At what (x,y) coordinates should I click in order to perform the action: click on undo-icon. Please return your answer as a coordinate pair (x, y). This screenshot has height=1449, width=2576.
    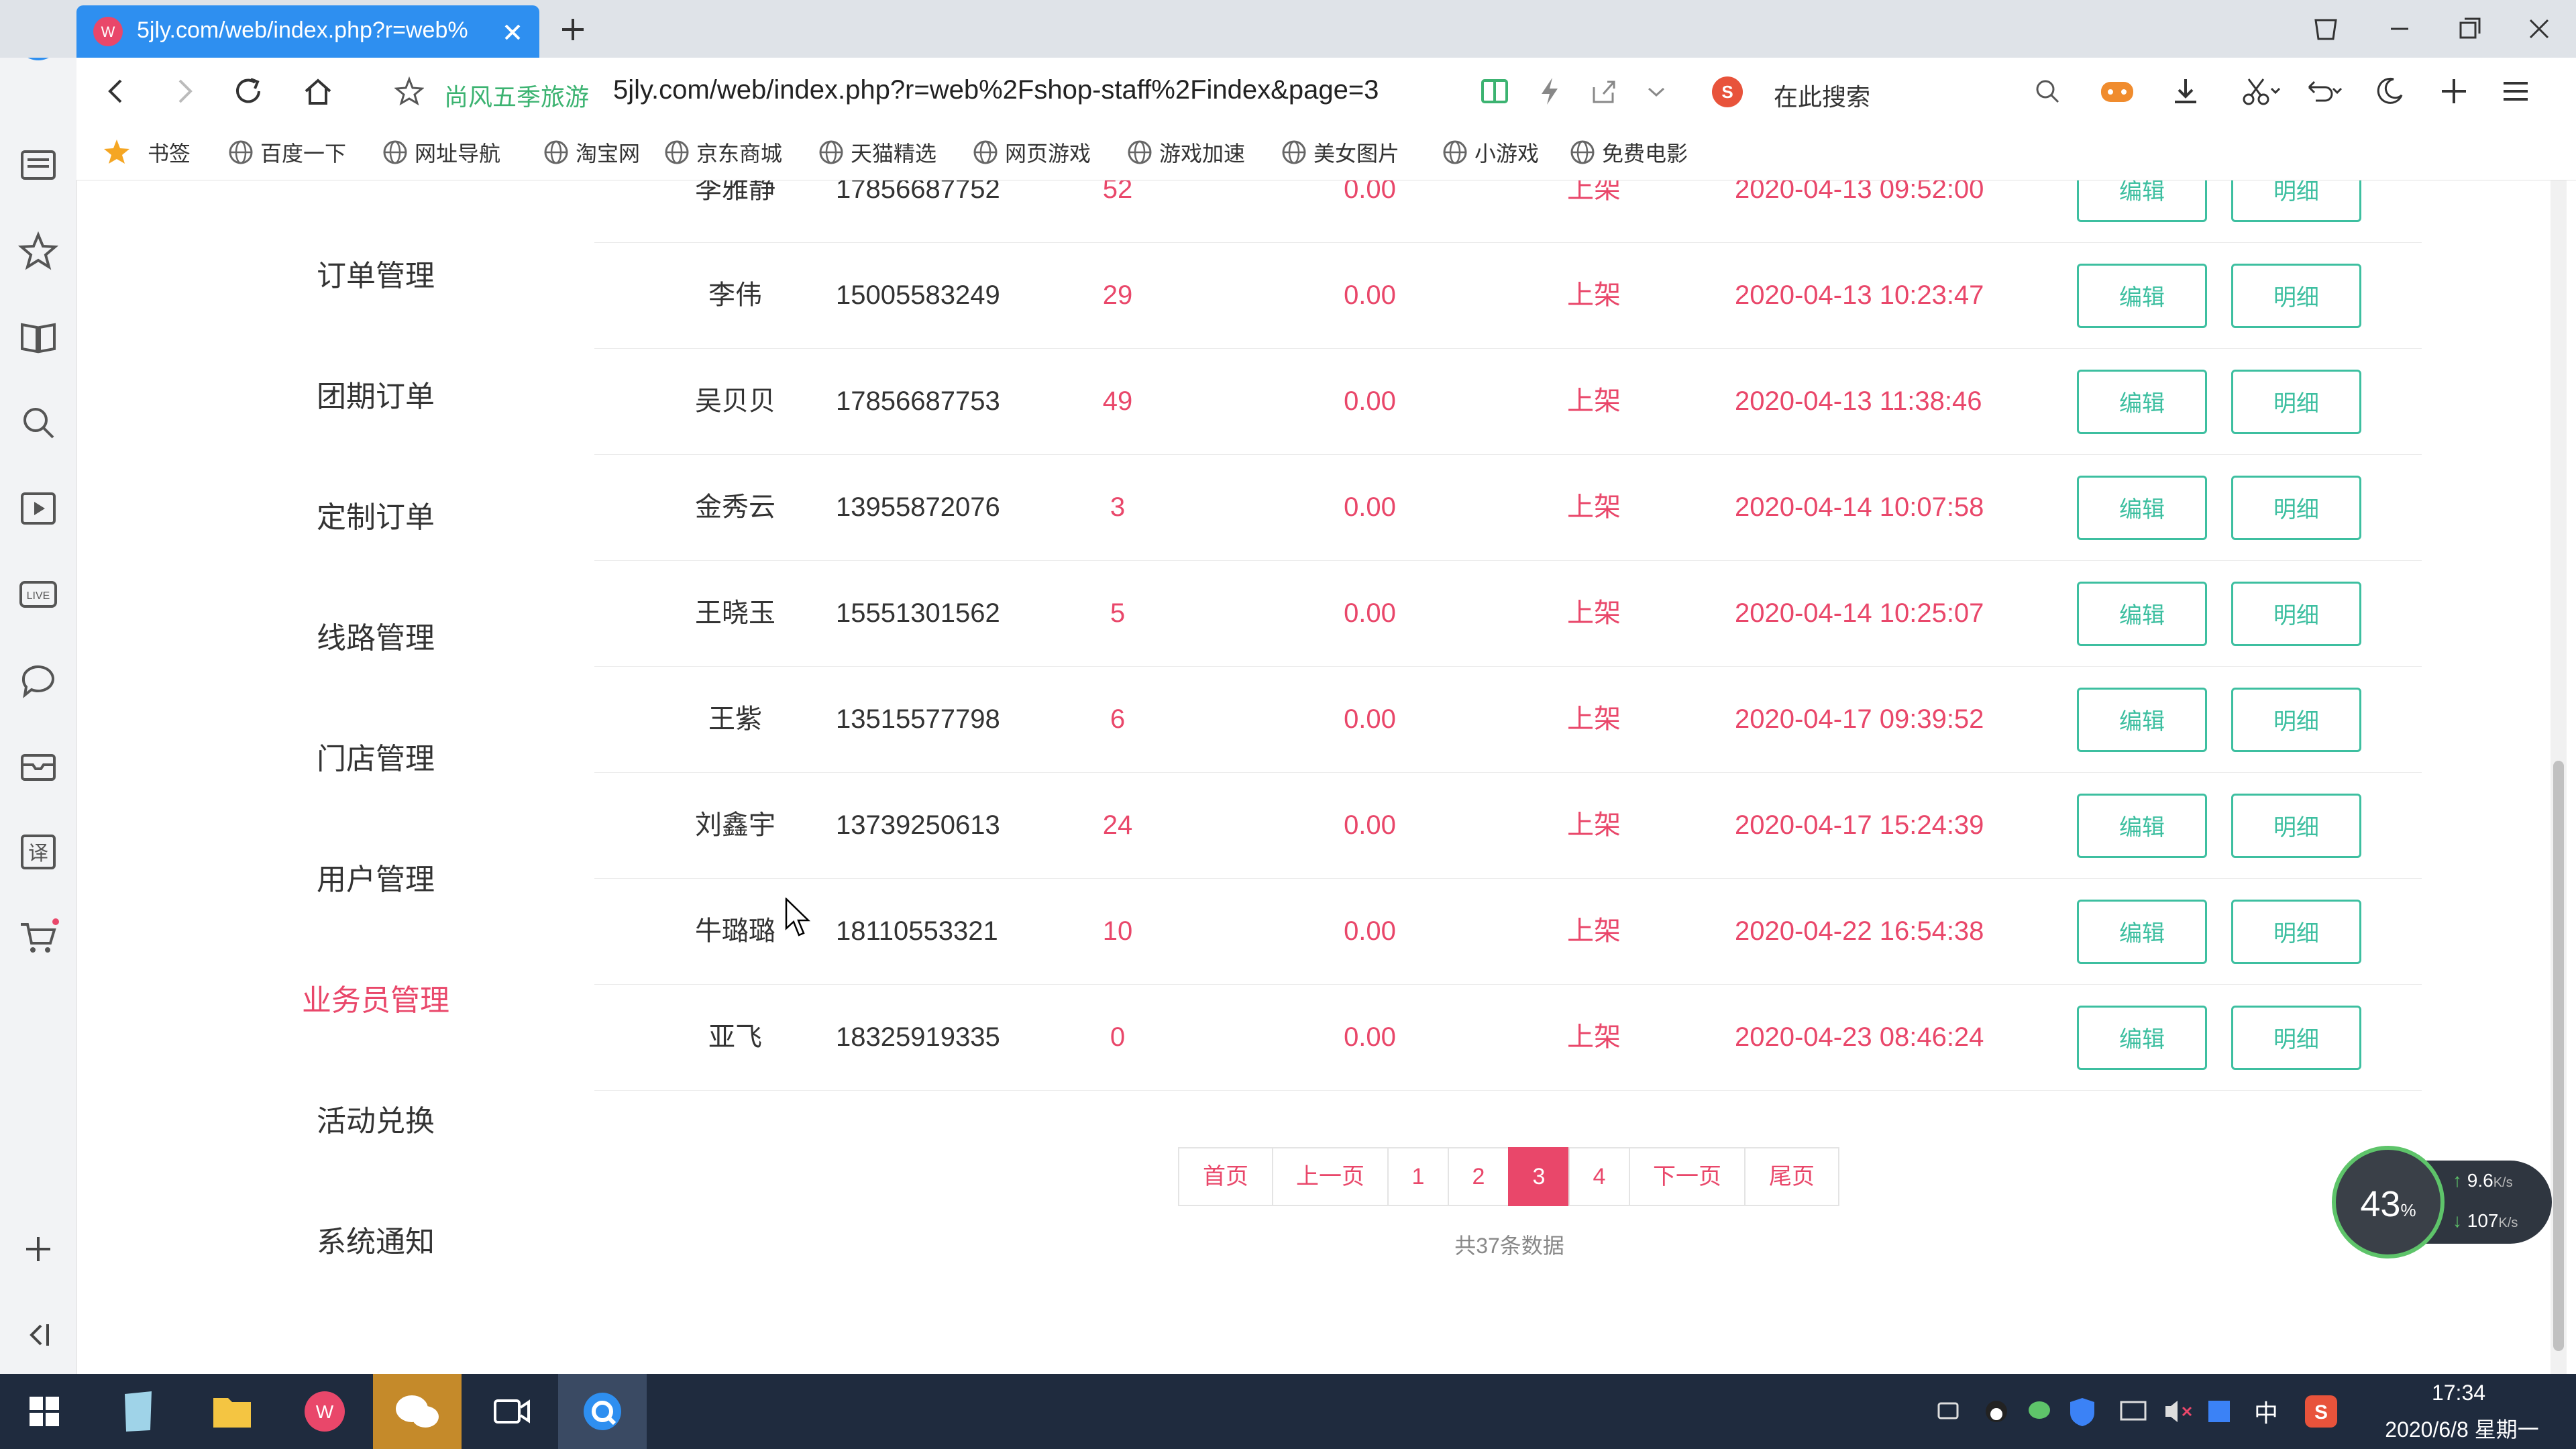
    Looking at the image, I should click on (2322, 91).